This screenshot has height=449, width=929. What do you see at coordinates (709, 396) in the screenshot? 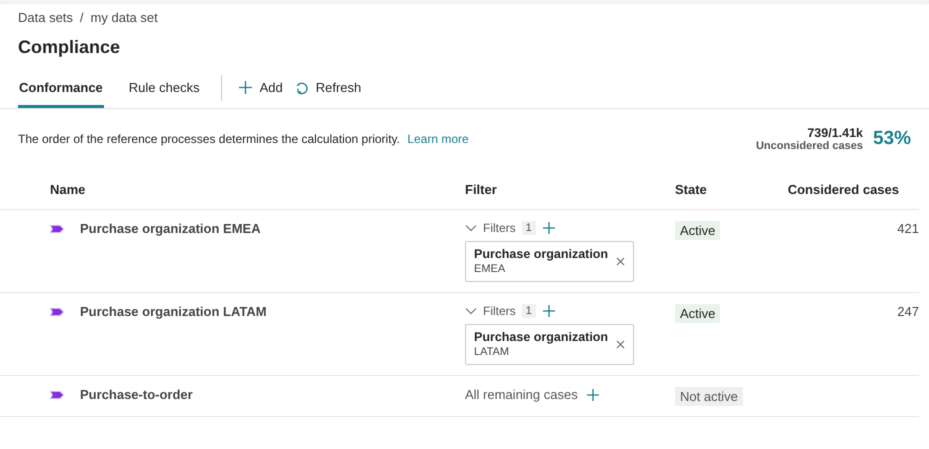
I see `state-badge: Not active` at bounding box center [709, 396].